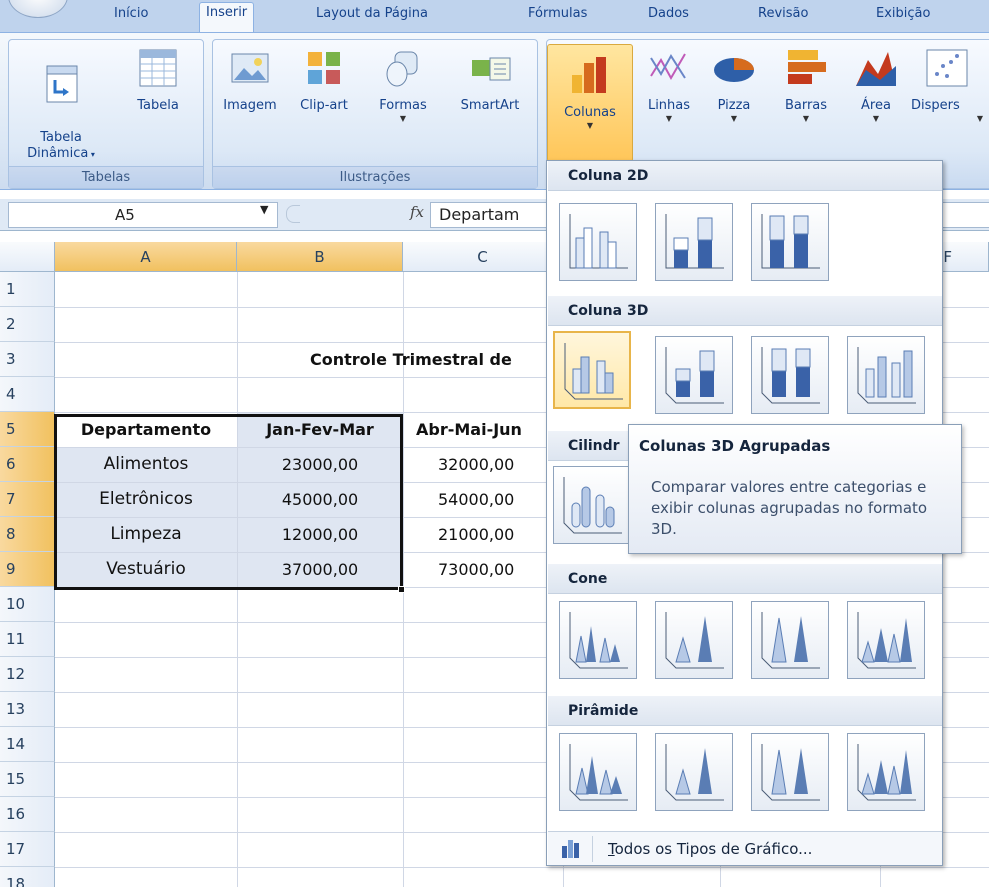 Image resolution: width=989 pixels, height=887 pixels. What do you see at coordinates (27, 639) in the screenshot?
I see `row-header: 11` at bounding box center [27, 639].